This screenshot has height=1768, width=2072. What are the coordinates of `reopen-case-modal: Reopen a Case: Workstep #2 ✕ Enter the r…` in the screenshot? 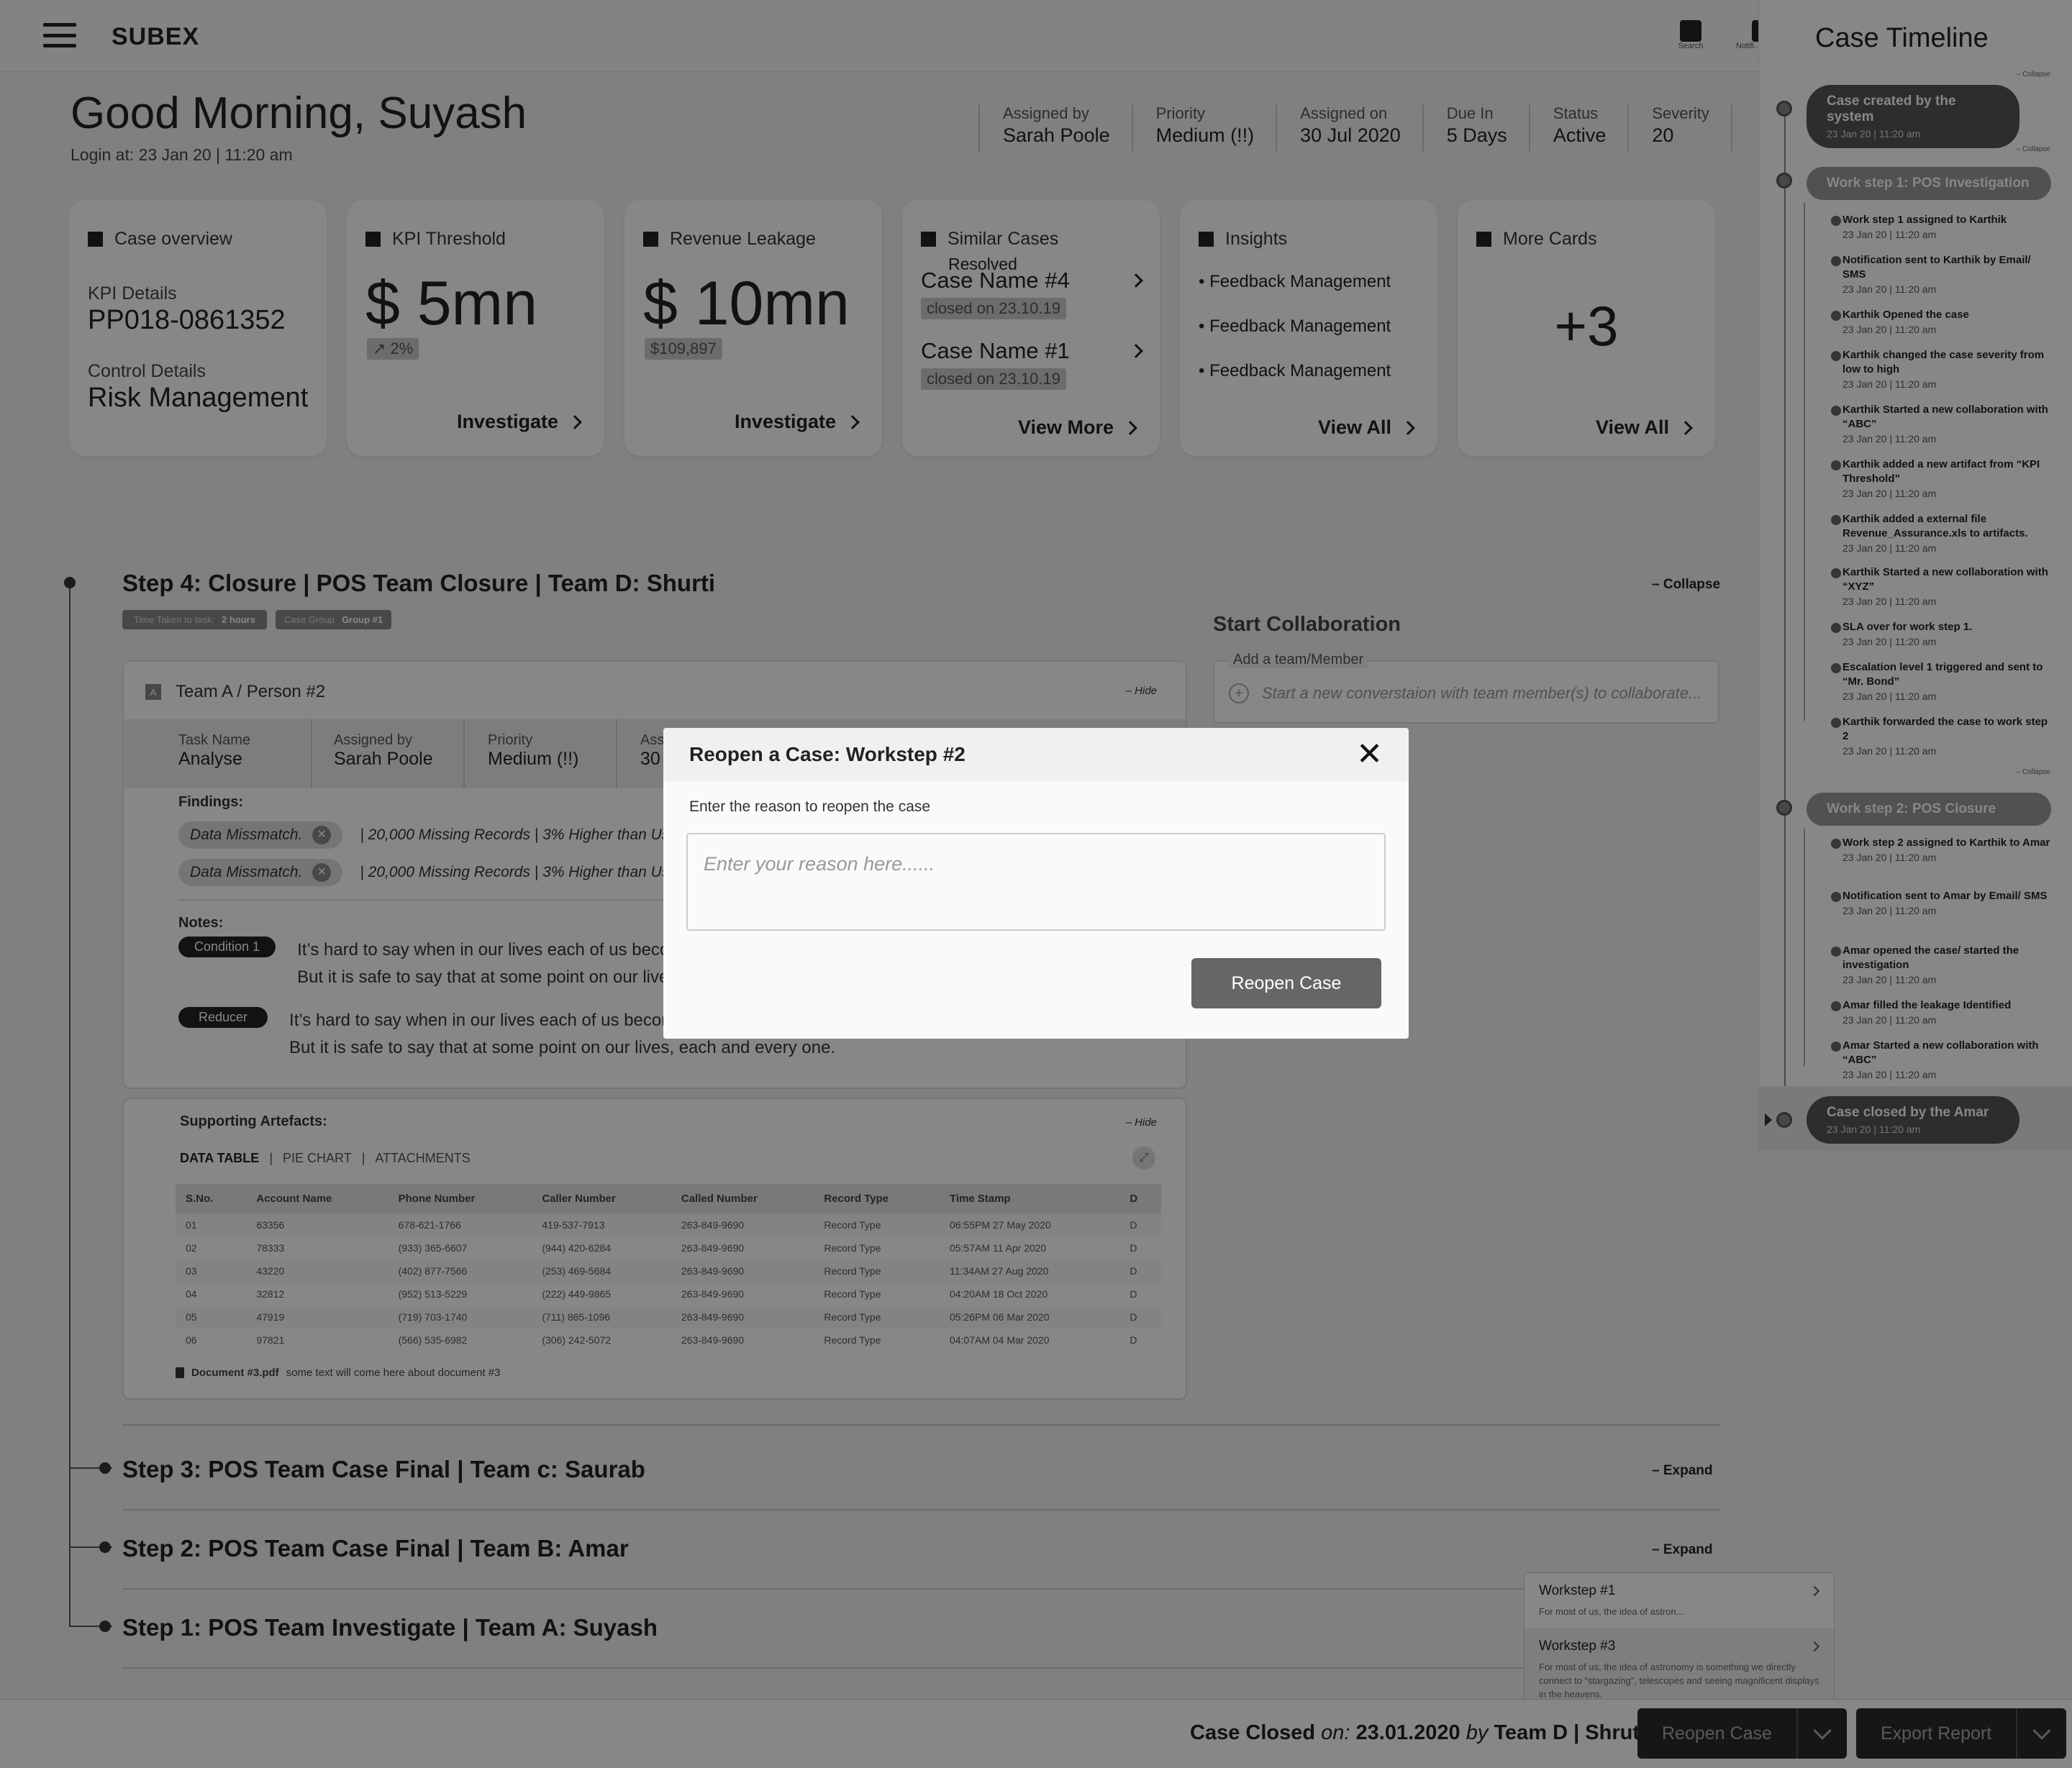 It's located at (1036, 883).